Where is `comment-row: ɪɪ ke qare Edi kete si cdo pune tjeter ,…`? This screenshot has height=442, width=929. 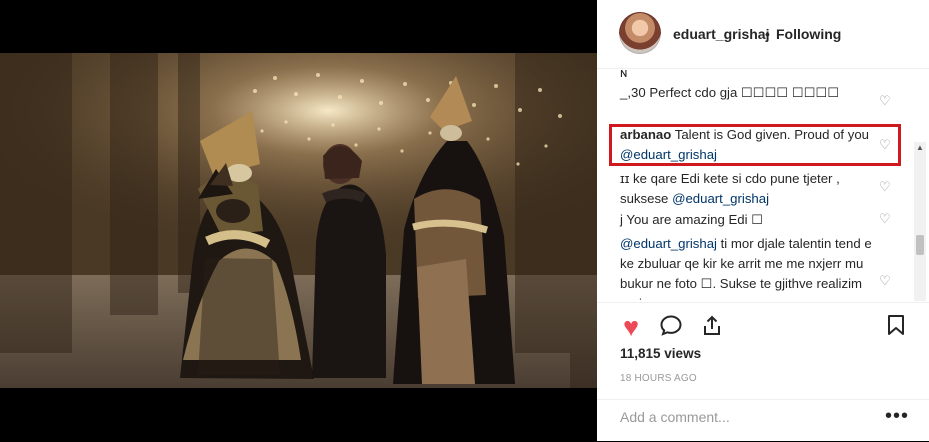
comment-row: ɪɪ ke qare Edi kete si cdo pune tjeter ,… is located at coordinates (746, 189).